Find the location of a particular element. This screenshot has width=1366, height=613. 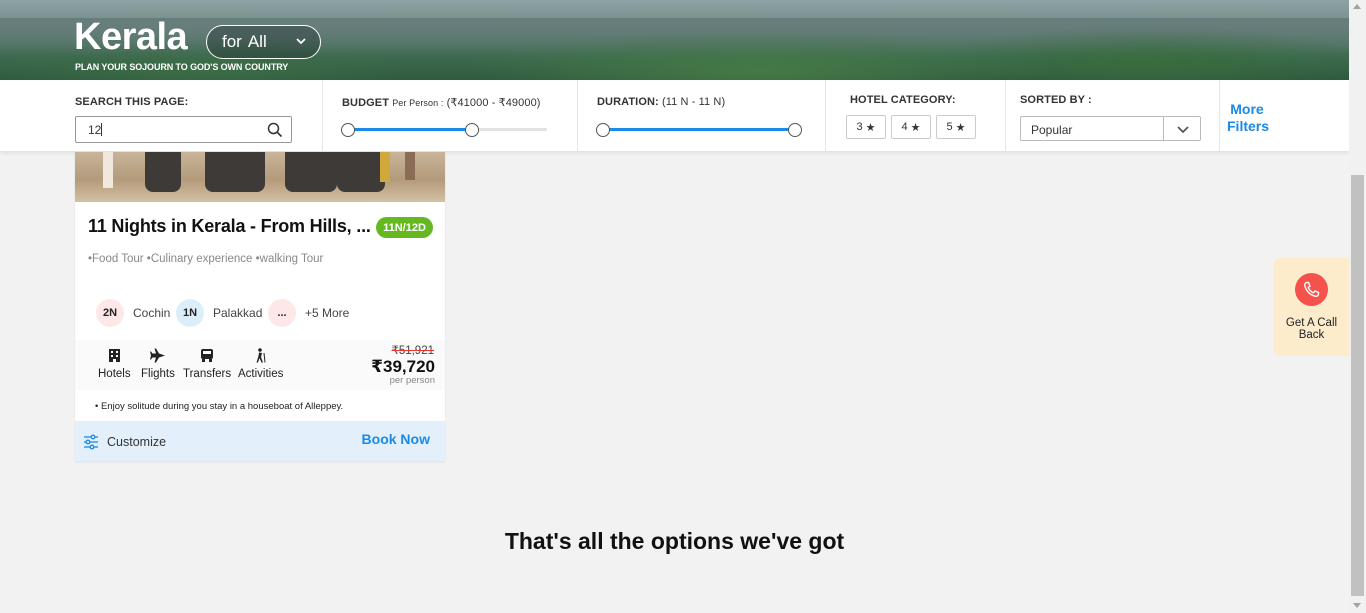

book-now-button: Book Now is located at coordinates (396, 439).